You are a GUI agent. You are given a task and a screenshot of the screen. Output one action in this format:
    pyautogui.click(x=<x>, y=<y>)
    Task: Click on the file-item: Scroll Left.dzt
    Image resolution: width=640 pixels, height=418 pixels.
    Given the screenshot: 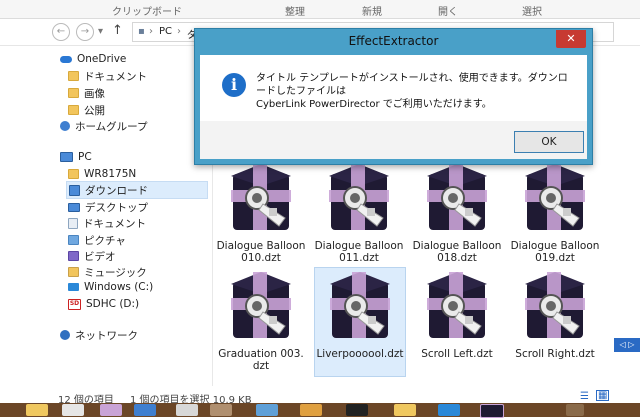 What is the action you would take?
    pyautogui.click(x=457, y=322)
    